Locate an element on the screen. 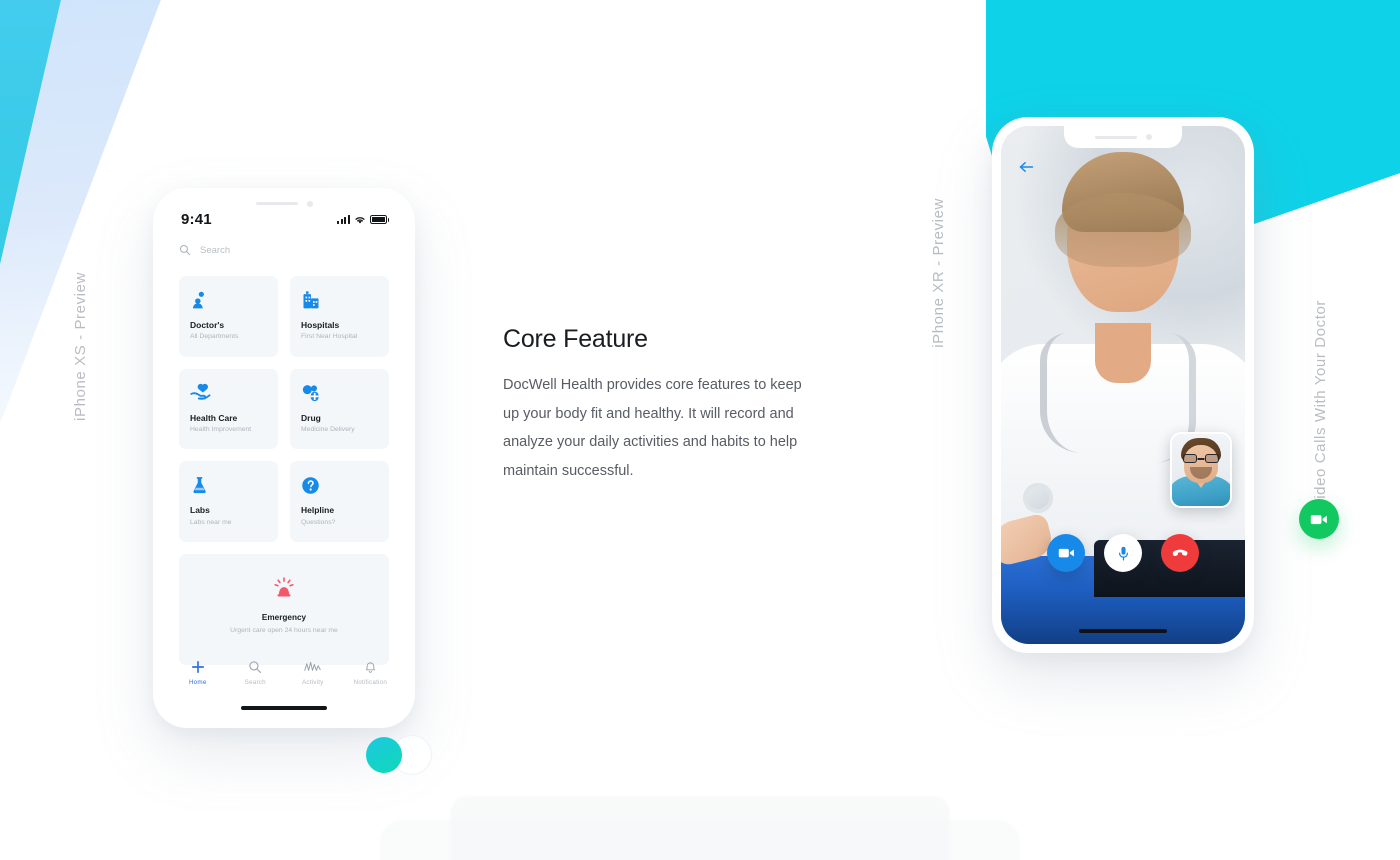 This screenshot has width=1400, height=860. call-controls is located at coordinates (1123, 553).